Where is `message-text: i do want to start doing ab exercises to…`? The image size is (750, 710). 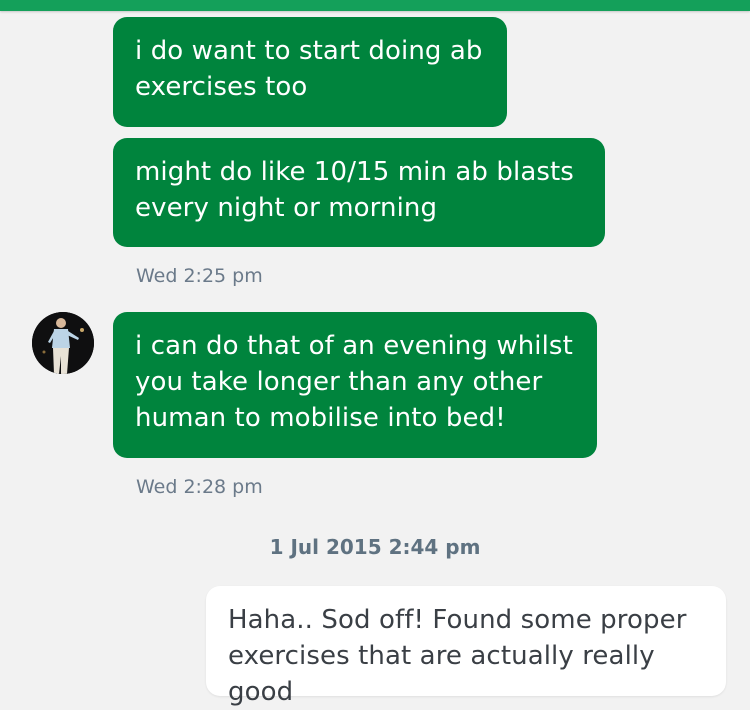 message-text: i do want to start doing ab exercises to… is located at coordinates (309, 69).